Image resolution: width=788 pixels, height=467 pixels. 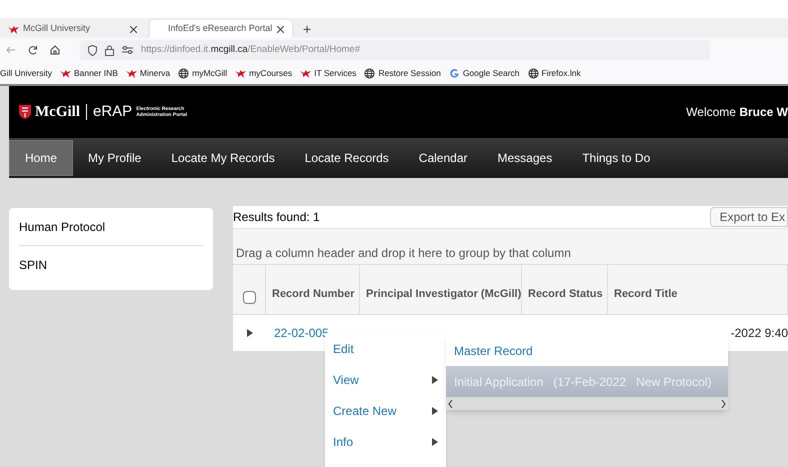 I want to click on bookmark-link: Google Search, so click(x=484, y=73).